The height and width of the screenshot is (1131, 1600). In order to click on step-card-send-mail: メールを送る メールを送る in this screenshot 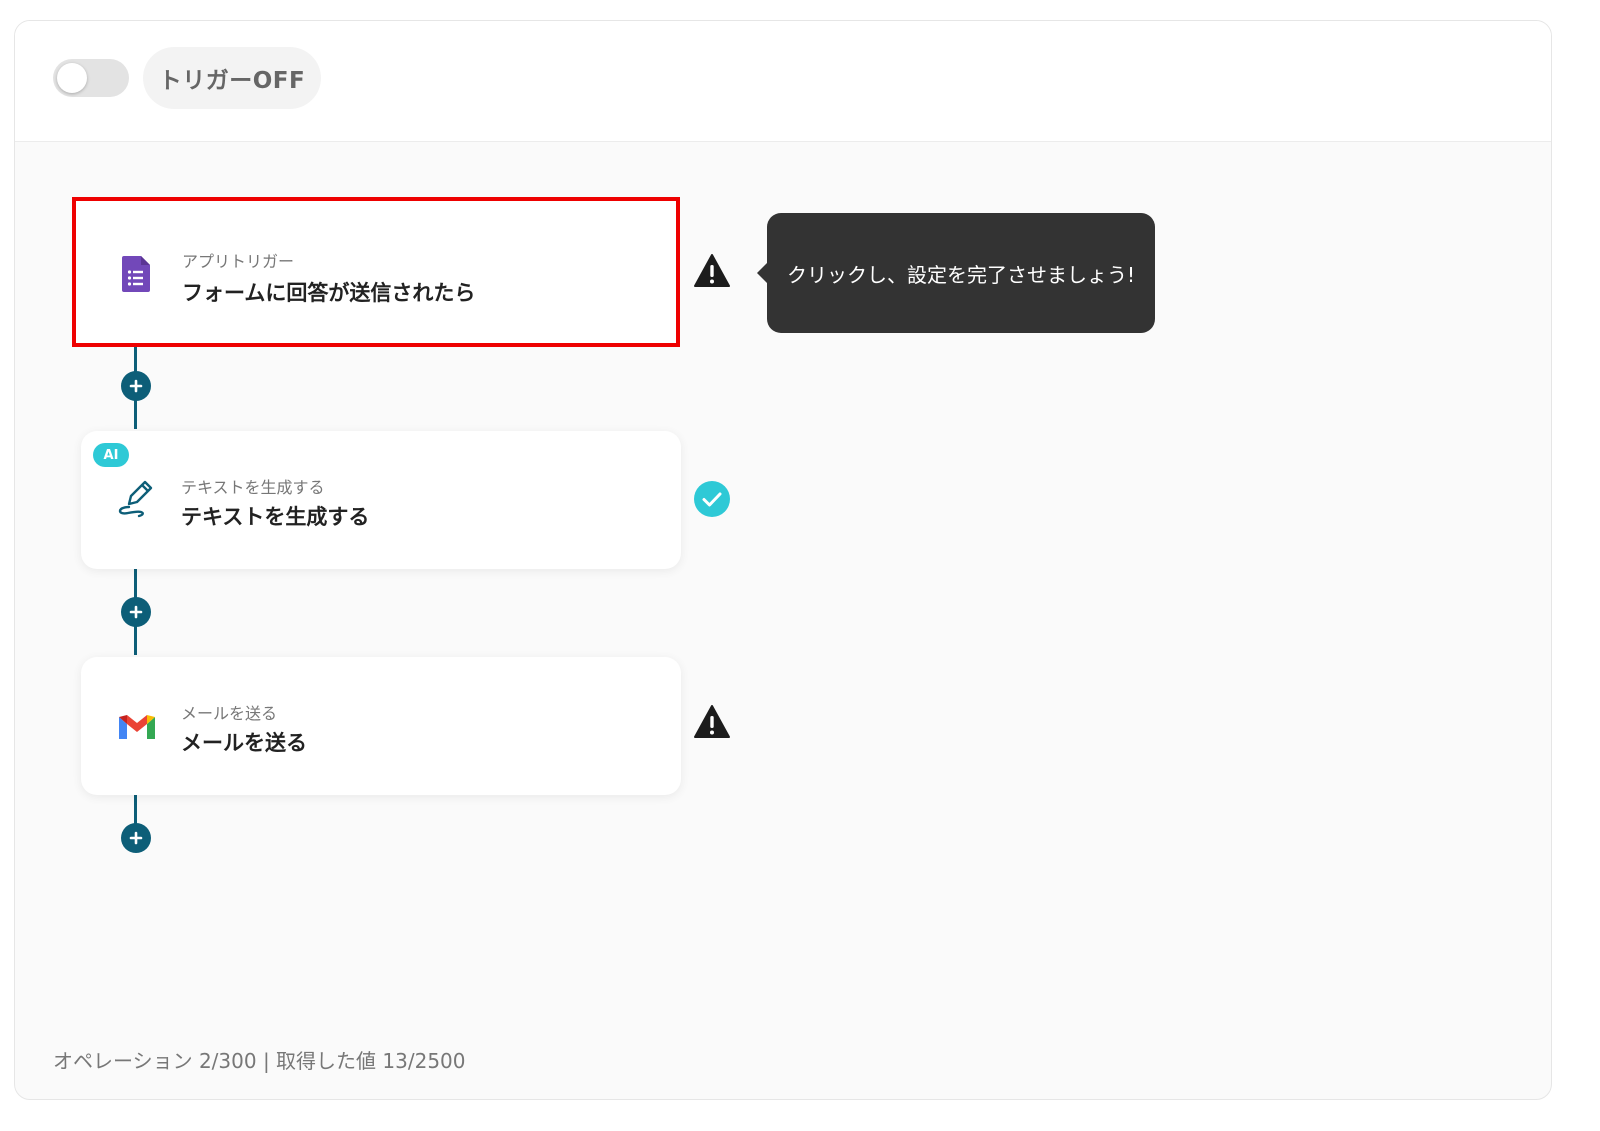, I will do `click(381, 726)`.